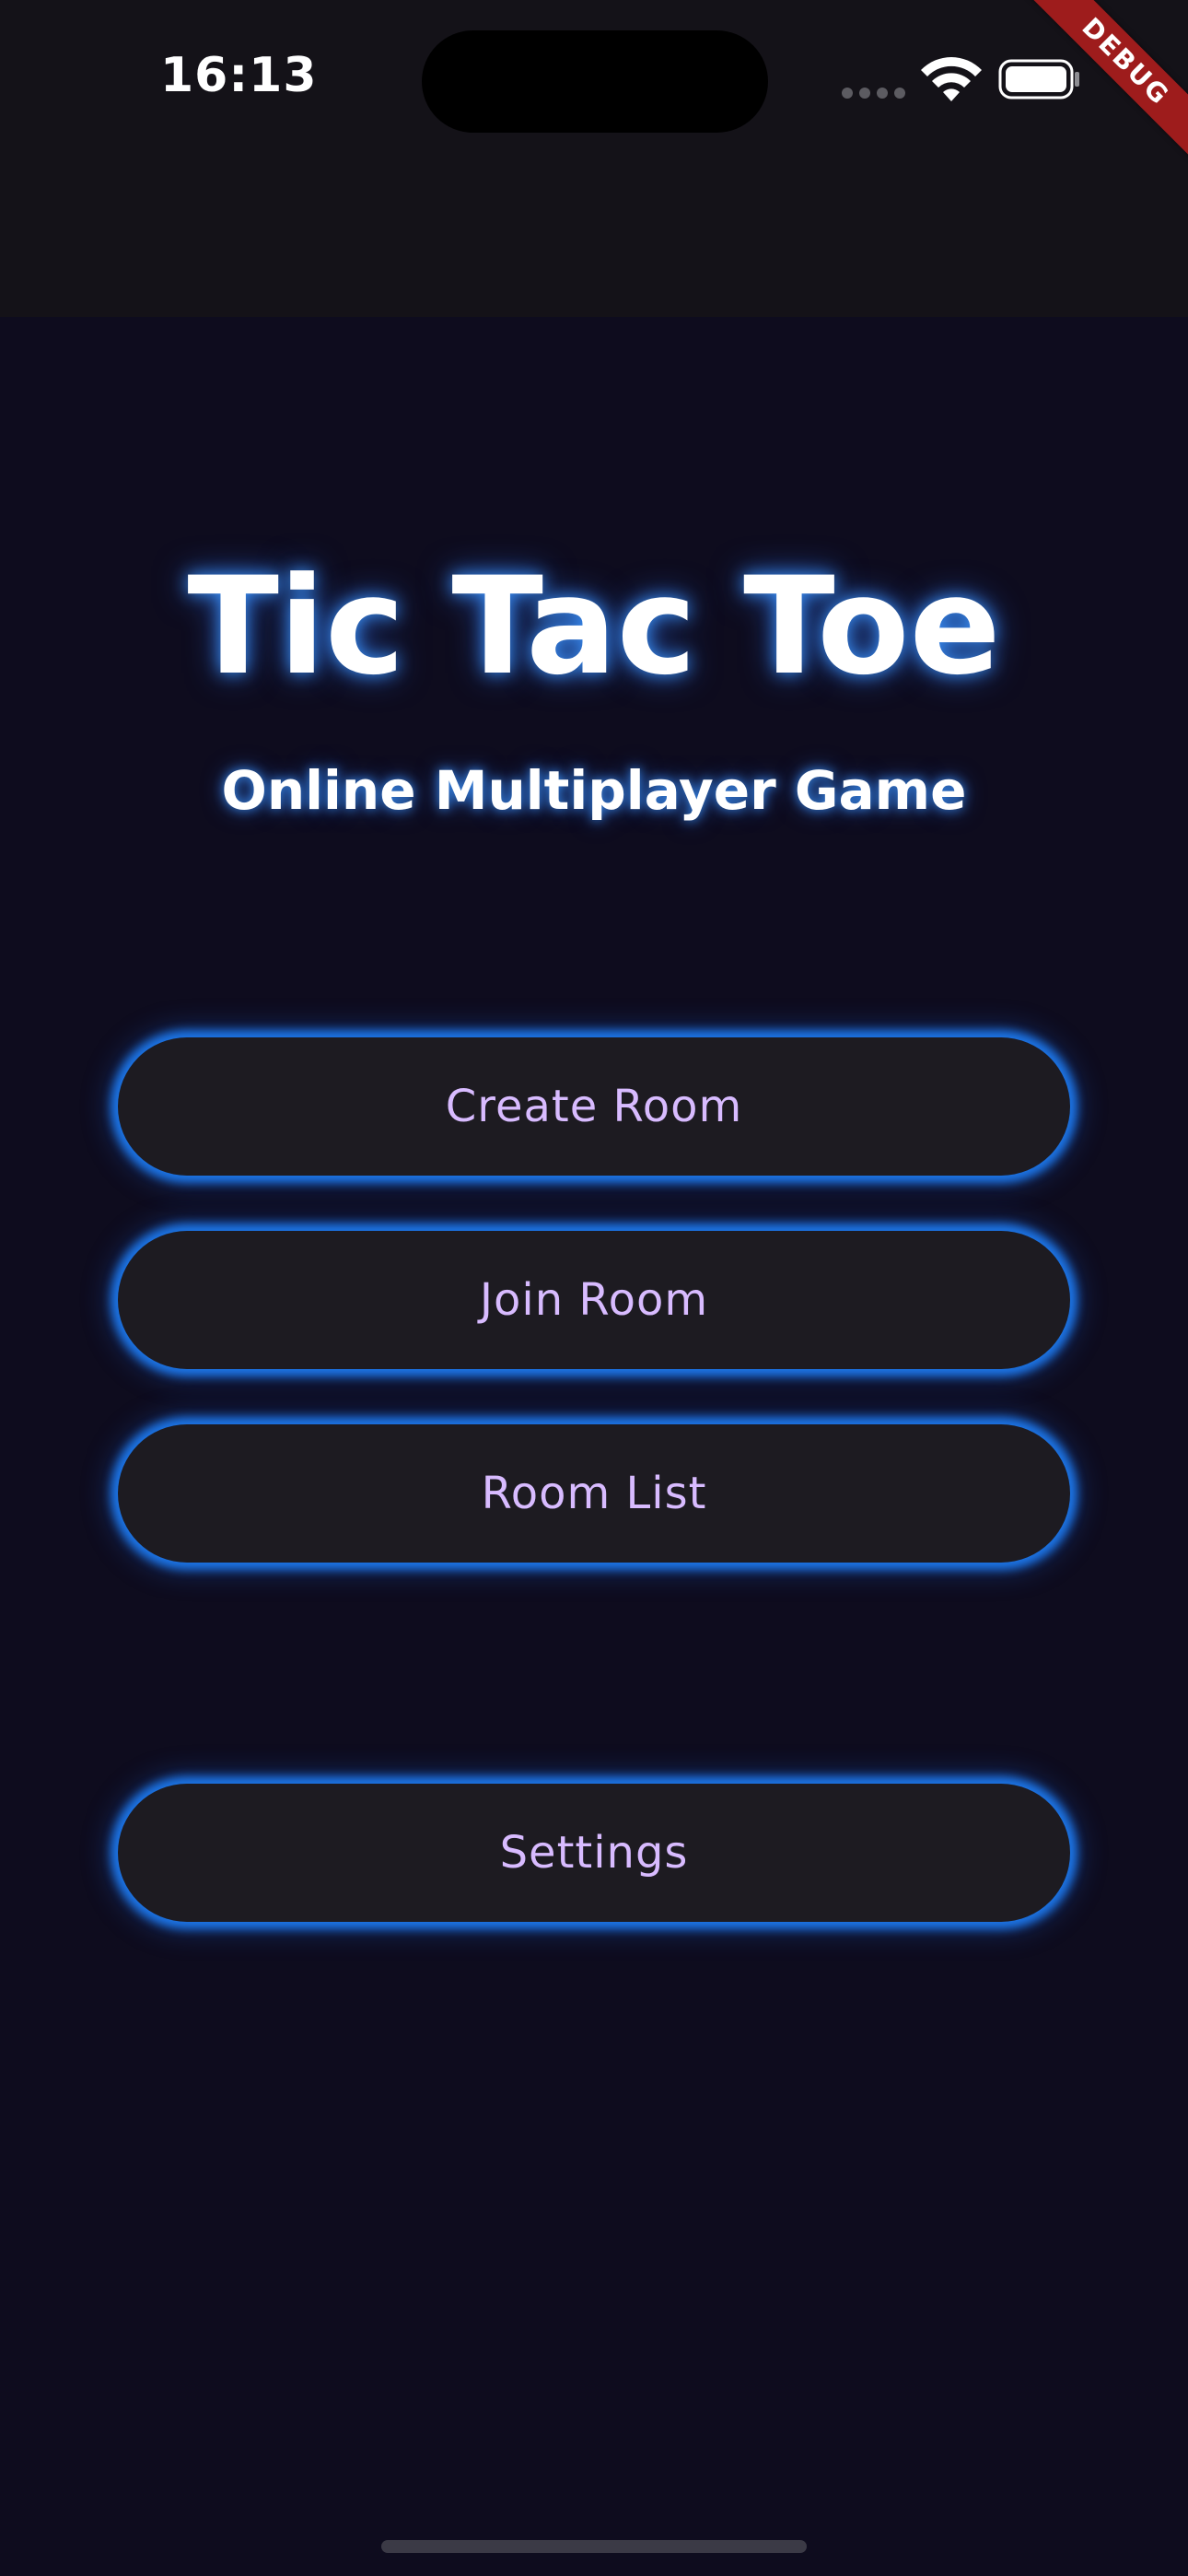  What do you see at coordinates (595, 81) in the screenshot?
I see `dynamic-island` at bounding box center [595, 81].